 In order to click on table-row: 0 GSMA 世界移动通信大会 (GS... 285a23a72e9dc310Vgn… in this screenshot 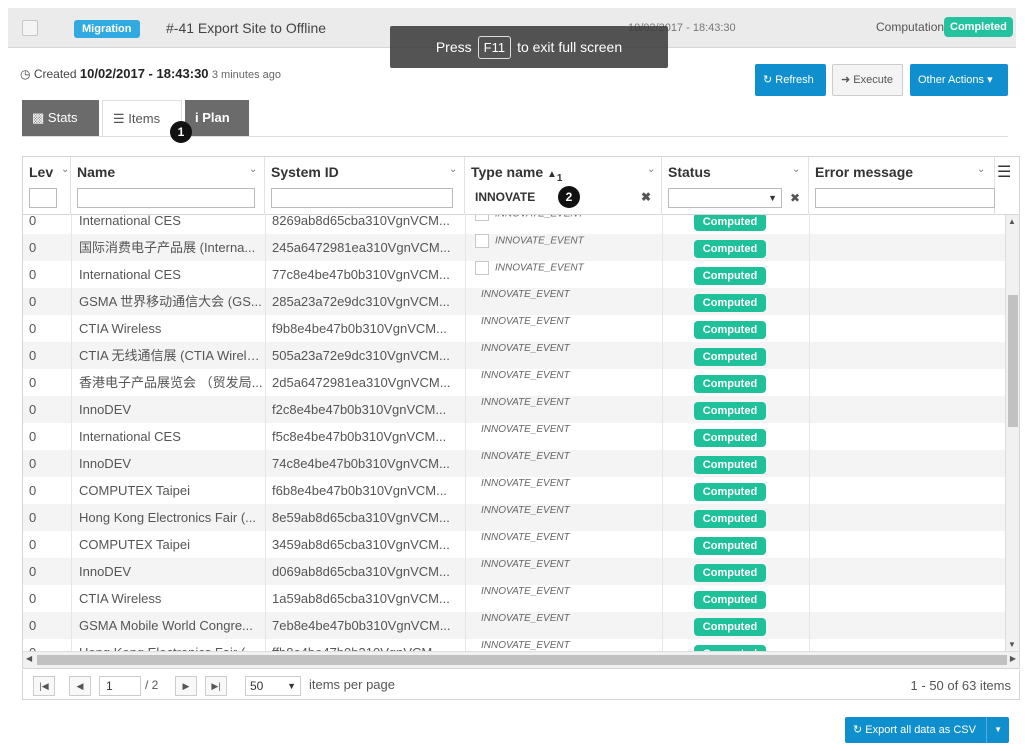, I will do `click(514, 301)`.